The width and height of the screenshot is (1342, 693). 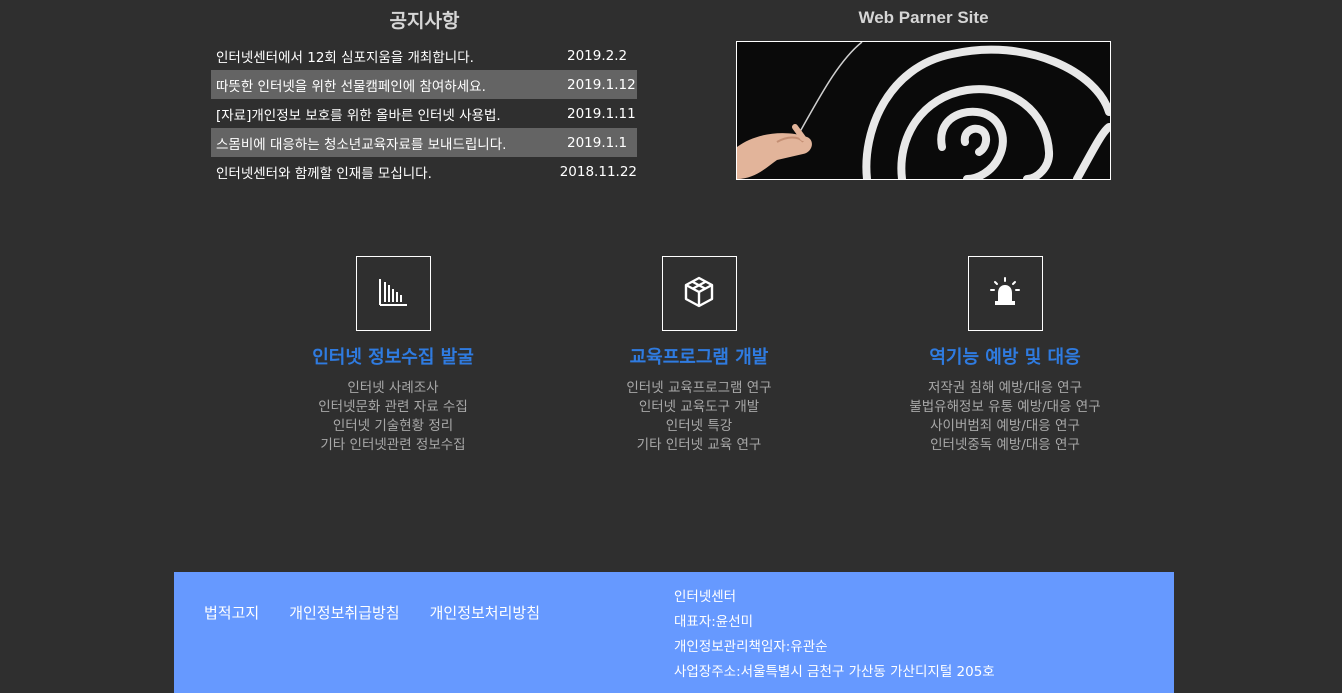 I want to click on notice-item: 인터넷센터에서 12회 심포지움을 개최합니다. 2019.2.2, so click(x=424, y=55).